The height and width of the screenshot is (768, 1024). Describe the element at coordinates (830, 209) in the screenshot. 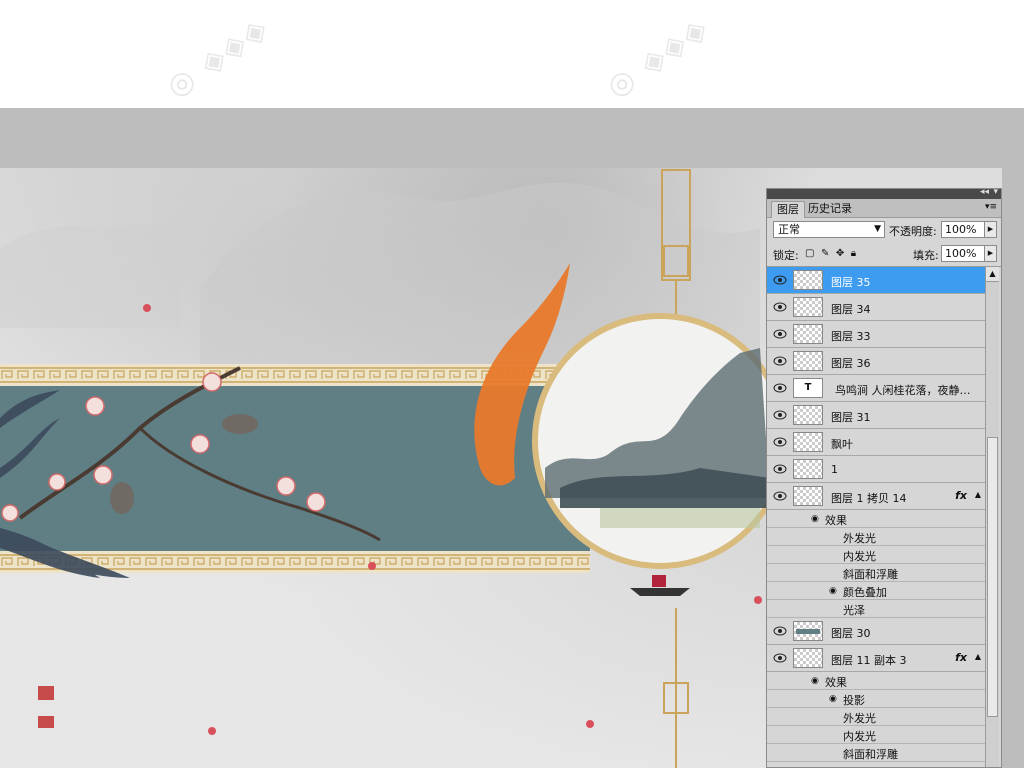

I see `tab-history: 历史记录` at that location.